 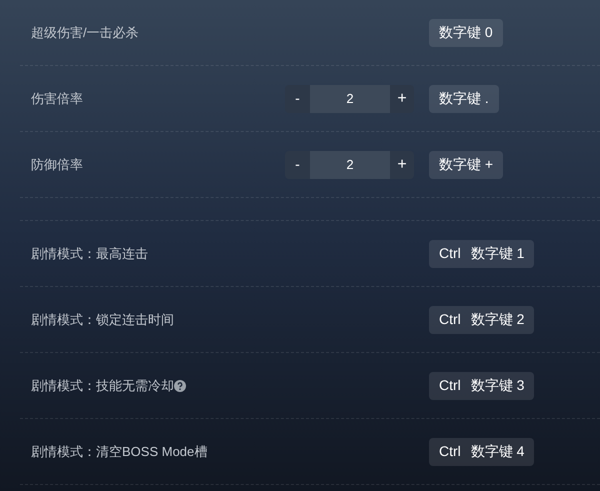 I want to click on hotkey-key: 数字键 1, so click(x=497, y=253).